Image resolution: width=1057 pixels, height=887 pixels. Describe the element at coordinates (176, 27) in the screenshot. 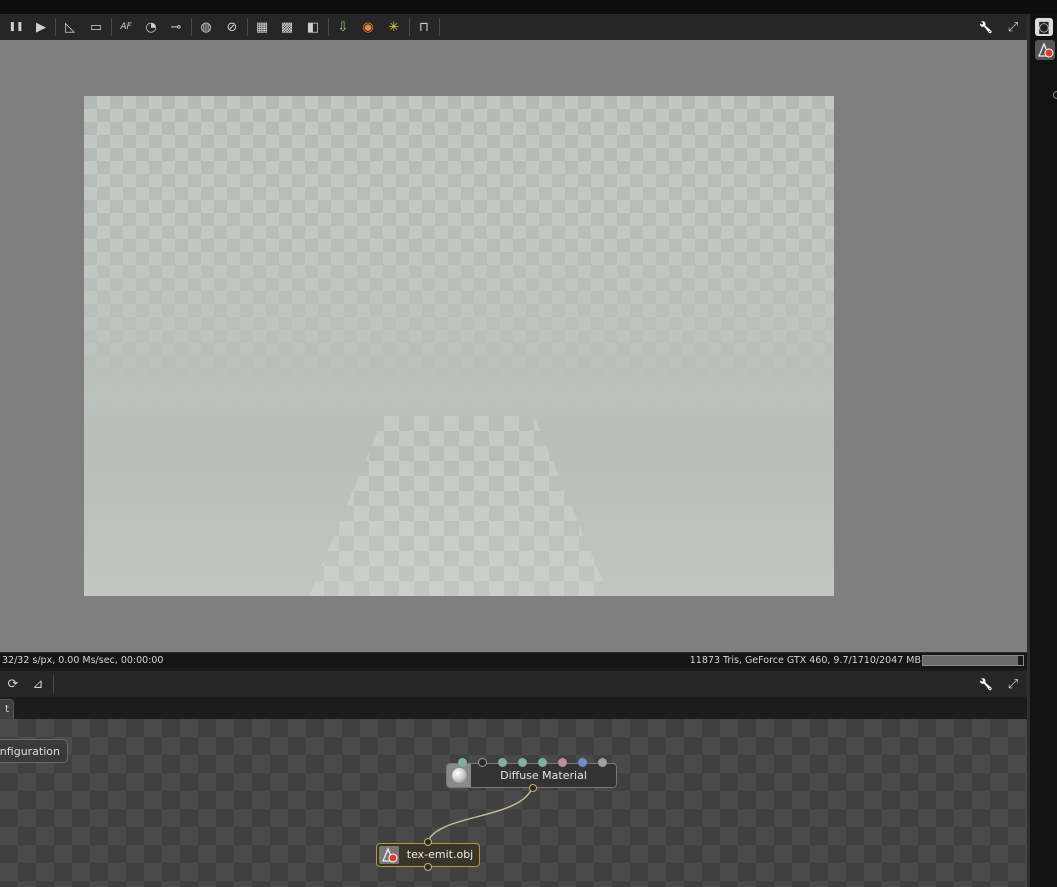

I see `focus-picker-icon: ⊸` at that location.